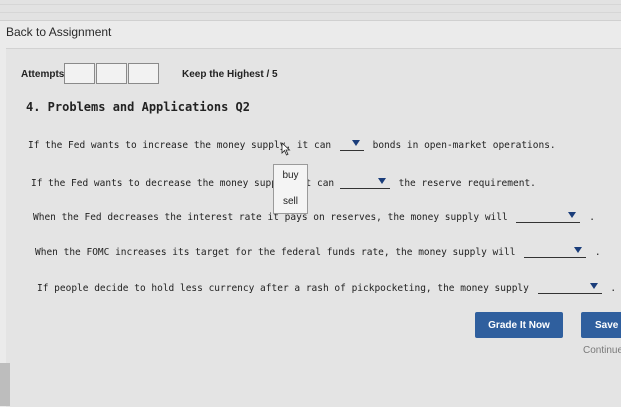 Image resolution: width=621 pixels, height=407 pixels. Describe the element at coordinates (43, 74) in the screenshot. I see `attempts-label: Attempts` at that location.